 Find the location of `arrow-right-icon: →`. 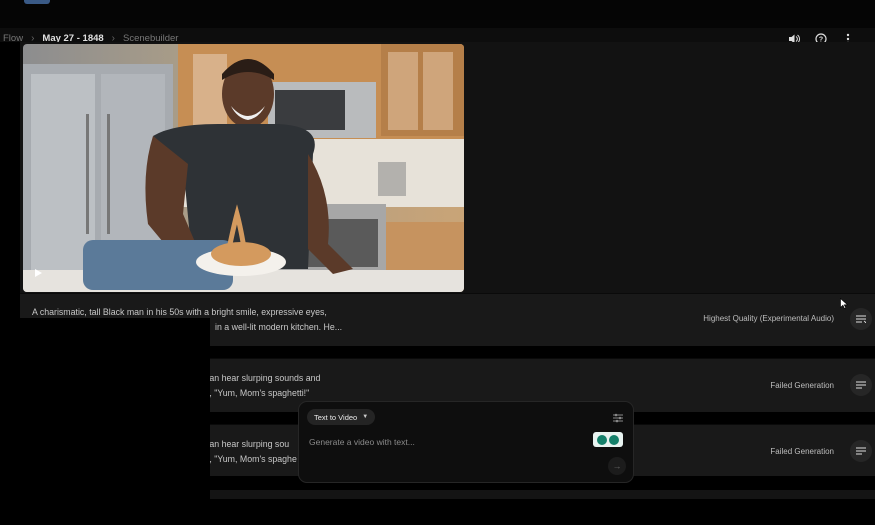

arrow-right-icon: → is located at coordinates (617, 466).